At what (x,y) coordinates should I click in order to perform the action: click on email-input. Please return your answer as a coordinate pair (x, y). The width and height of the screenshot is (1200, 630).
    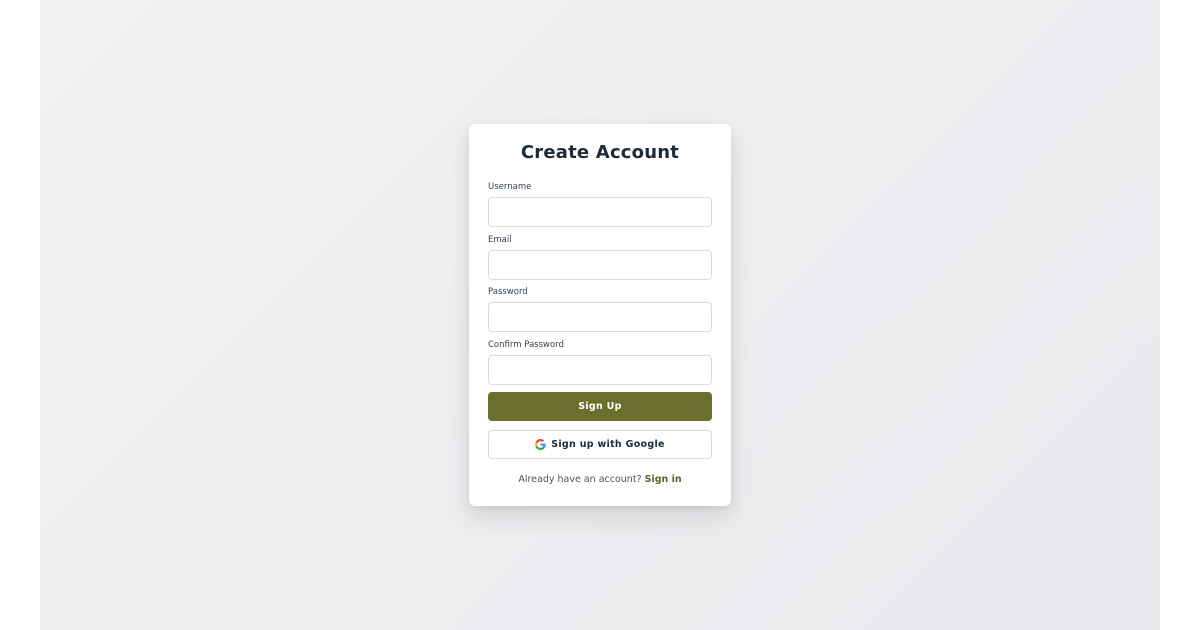
    Looking at the image, I should click on (600, 265).